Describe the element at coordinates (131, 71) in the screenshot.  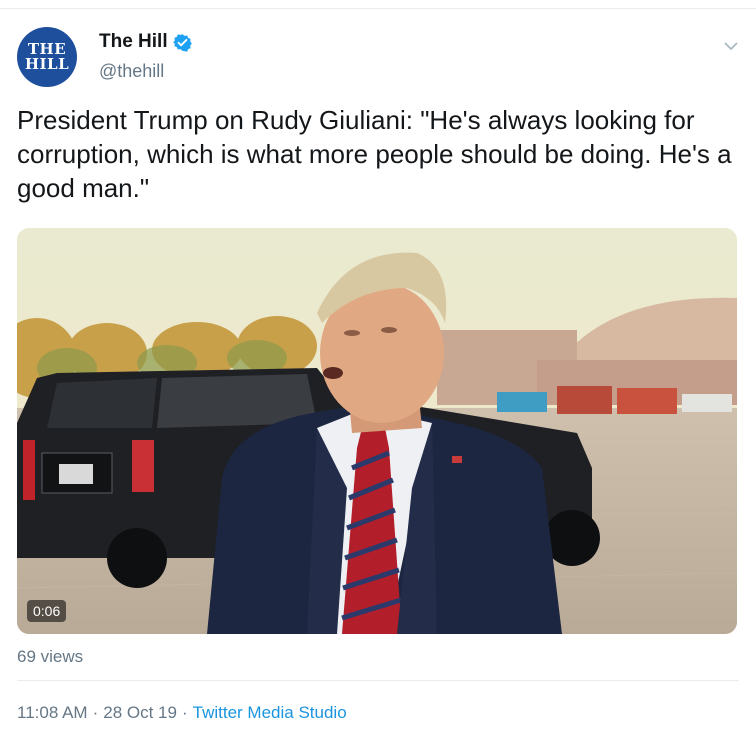
I see `handle: @thehill` at that location.